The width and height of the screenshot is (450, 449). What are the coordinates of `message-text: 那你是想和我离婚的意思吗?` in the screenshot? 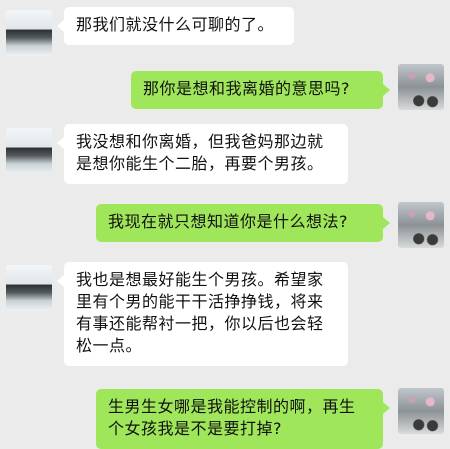 It's located at (246, 88).